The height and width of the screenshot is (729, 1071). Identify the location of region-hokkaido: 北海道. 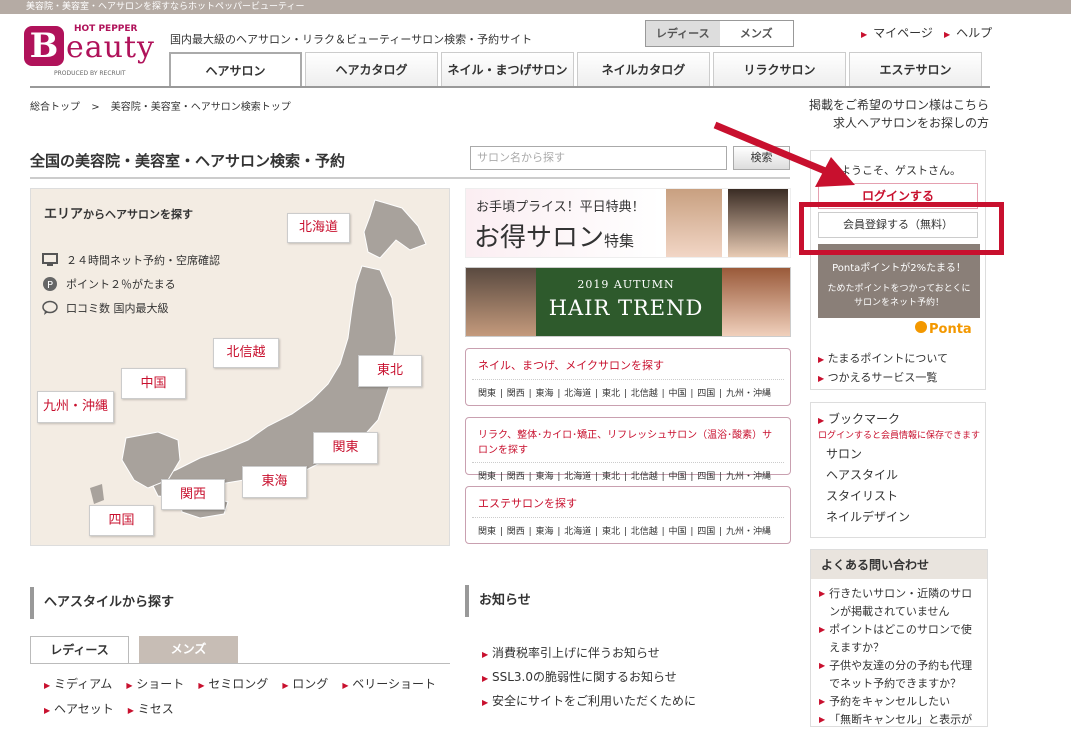
(318, 228).